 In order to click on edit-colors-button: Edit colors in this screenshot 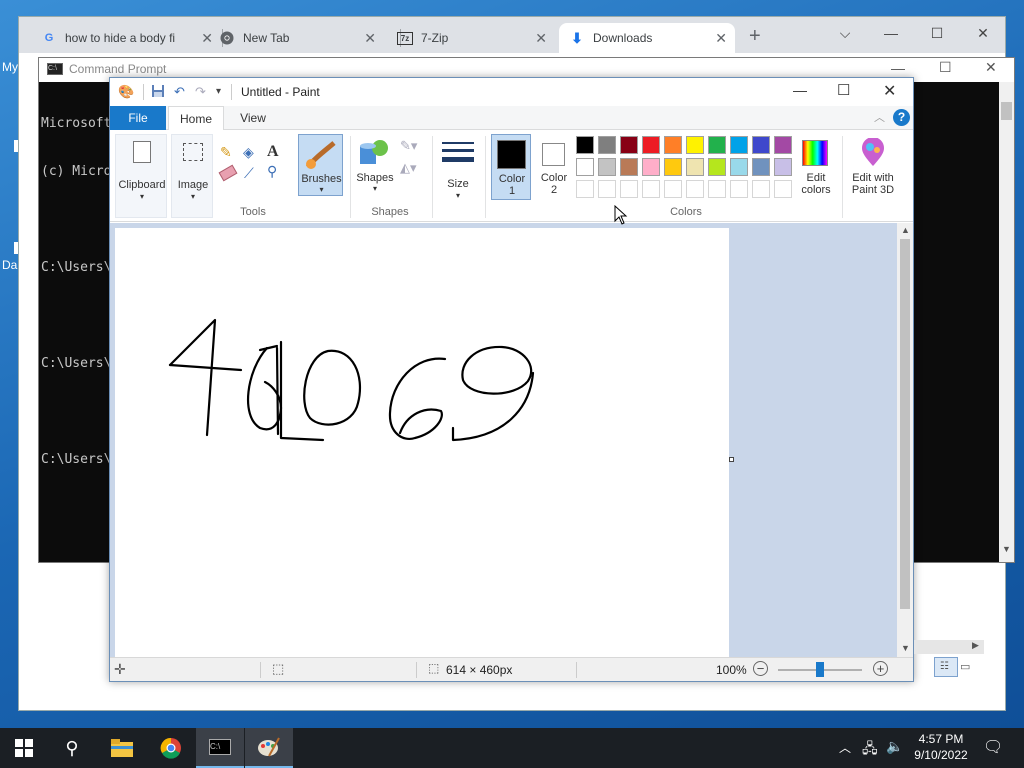, I will do `click(816, 167)`.